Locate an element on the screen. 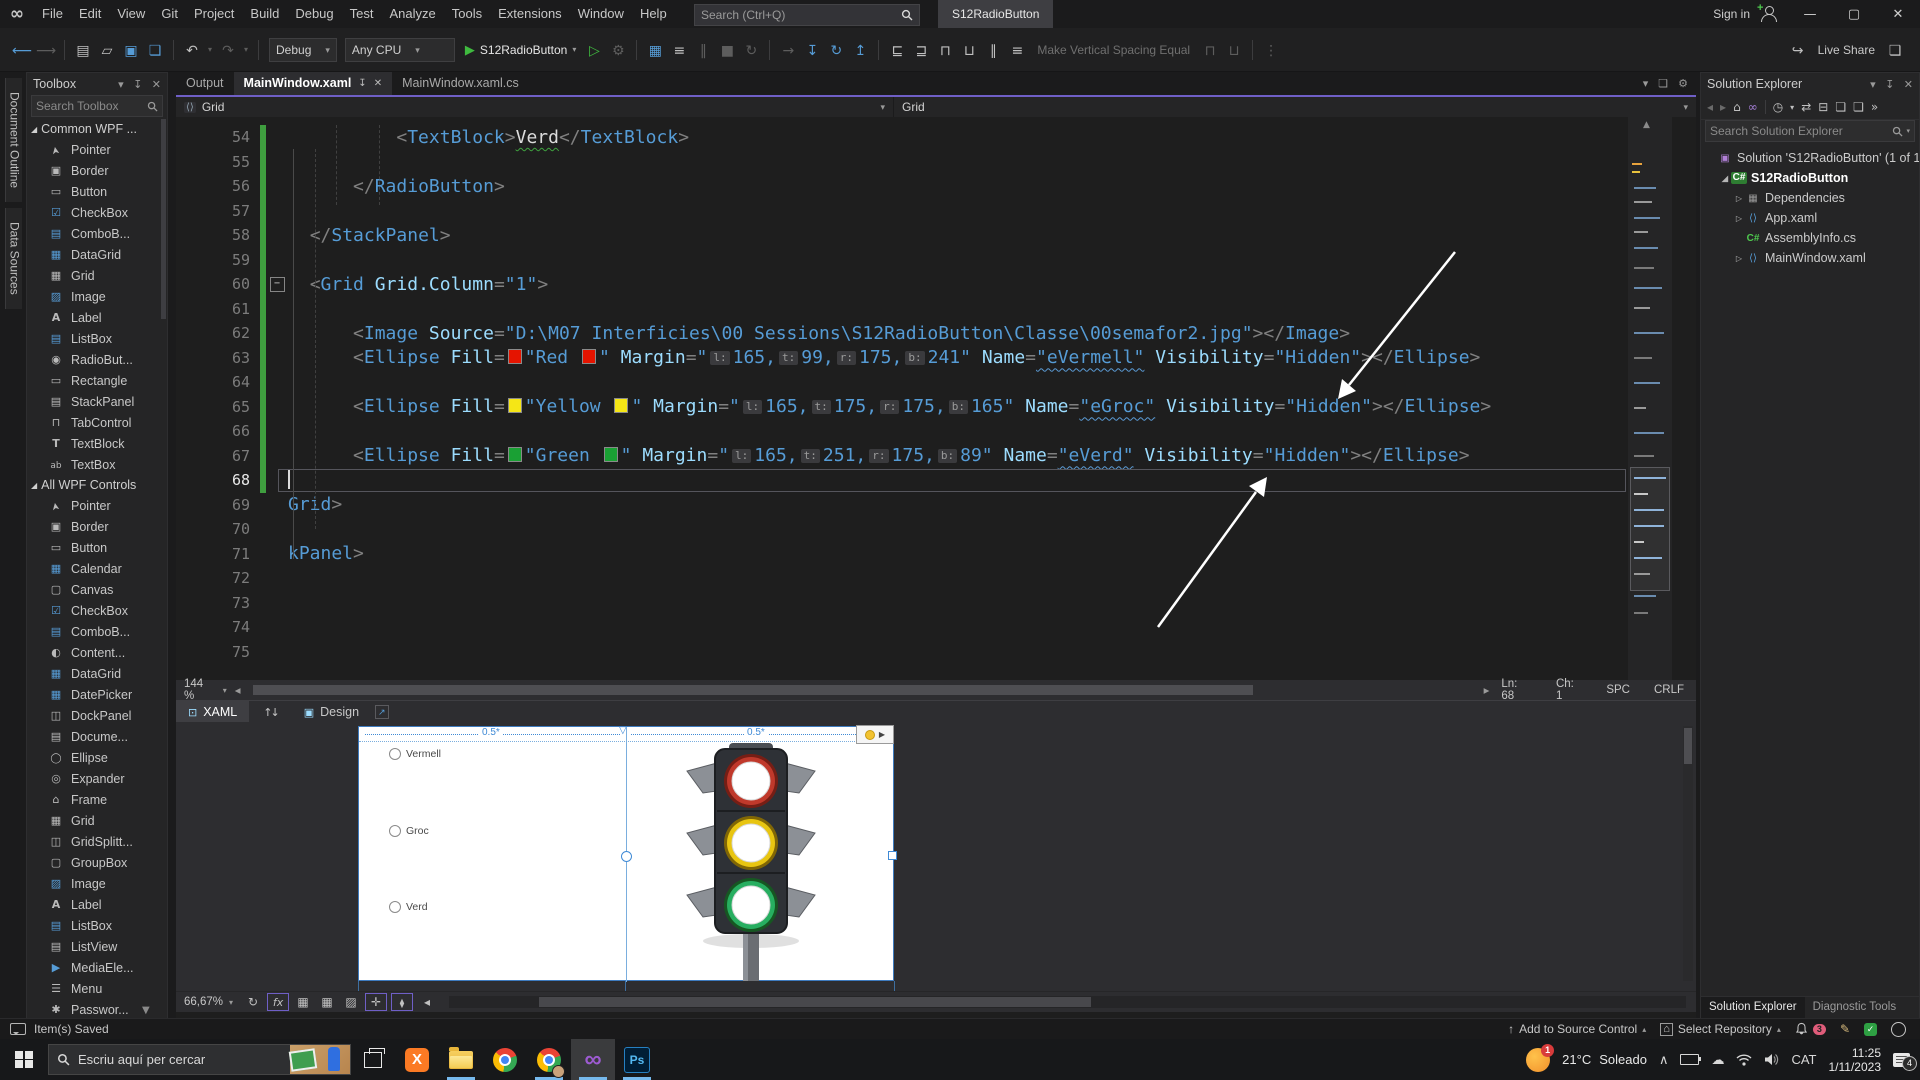  code-line-56: 56 </RadioButton> is located at coordinates (936, 186).